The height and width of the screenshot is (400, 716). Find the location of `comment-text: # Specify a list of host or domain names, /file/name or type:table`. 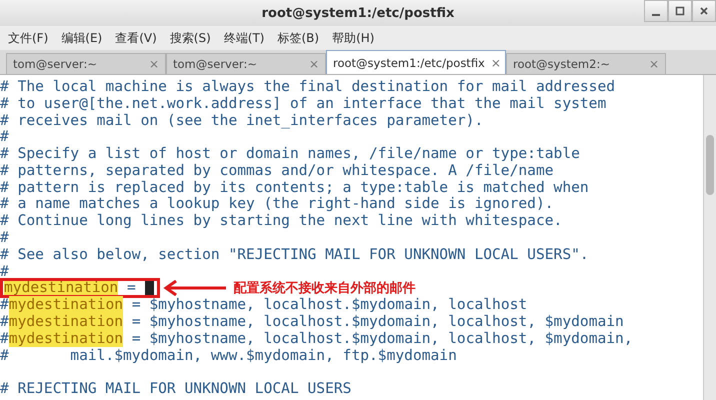

comment-text: # Specify a list of host or domain names, /file/name or type:table is located at coordinates (290, 153).